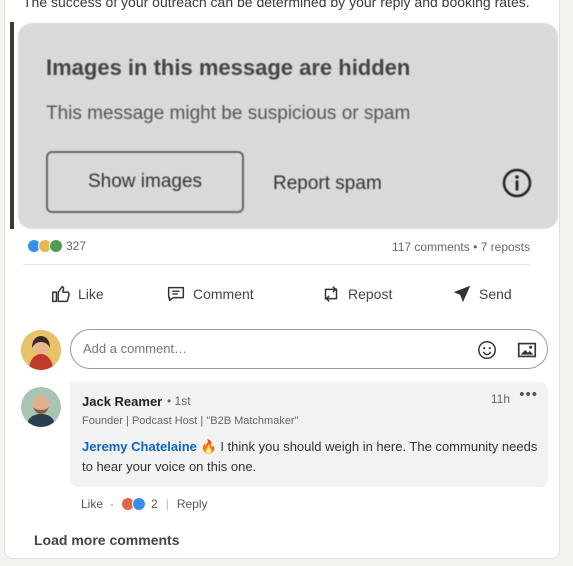 This screenshot has height=566, width=573. I want to click on support-reaction-icon, so click(56, 246).